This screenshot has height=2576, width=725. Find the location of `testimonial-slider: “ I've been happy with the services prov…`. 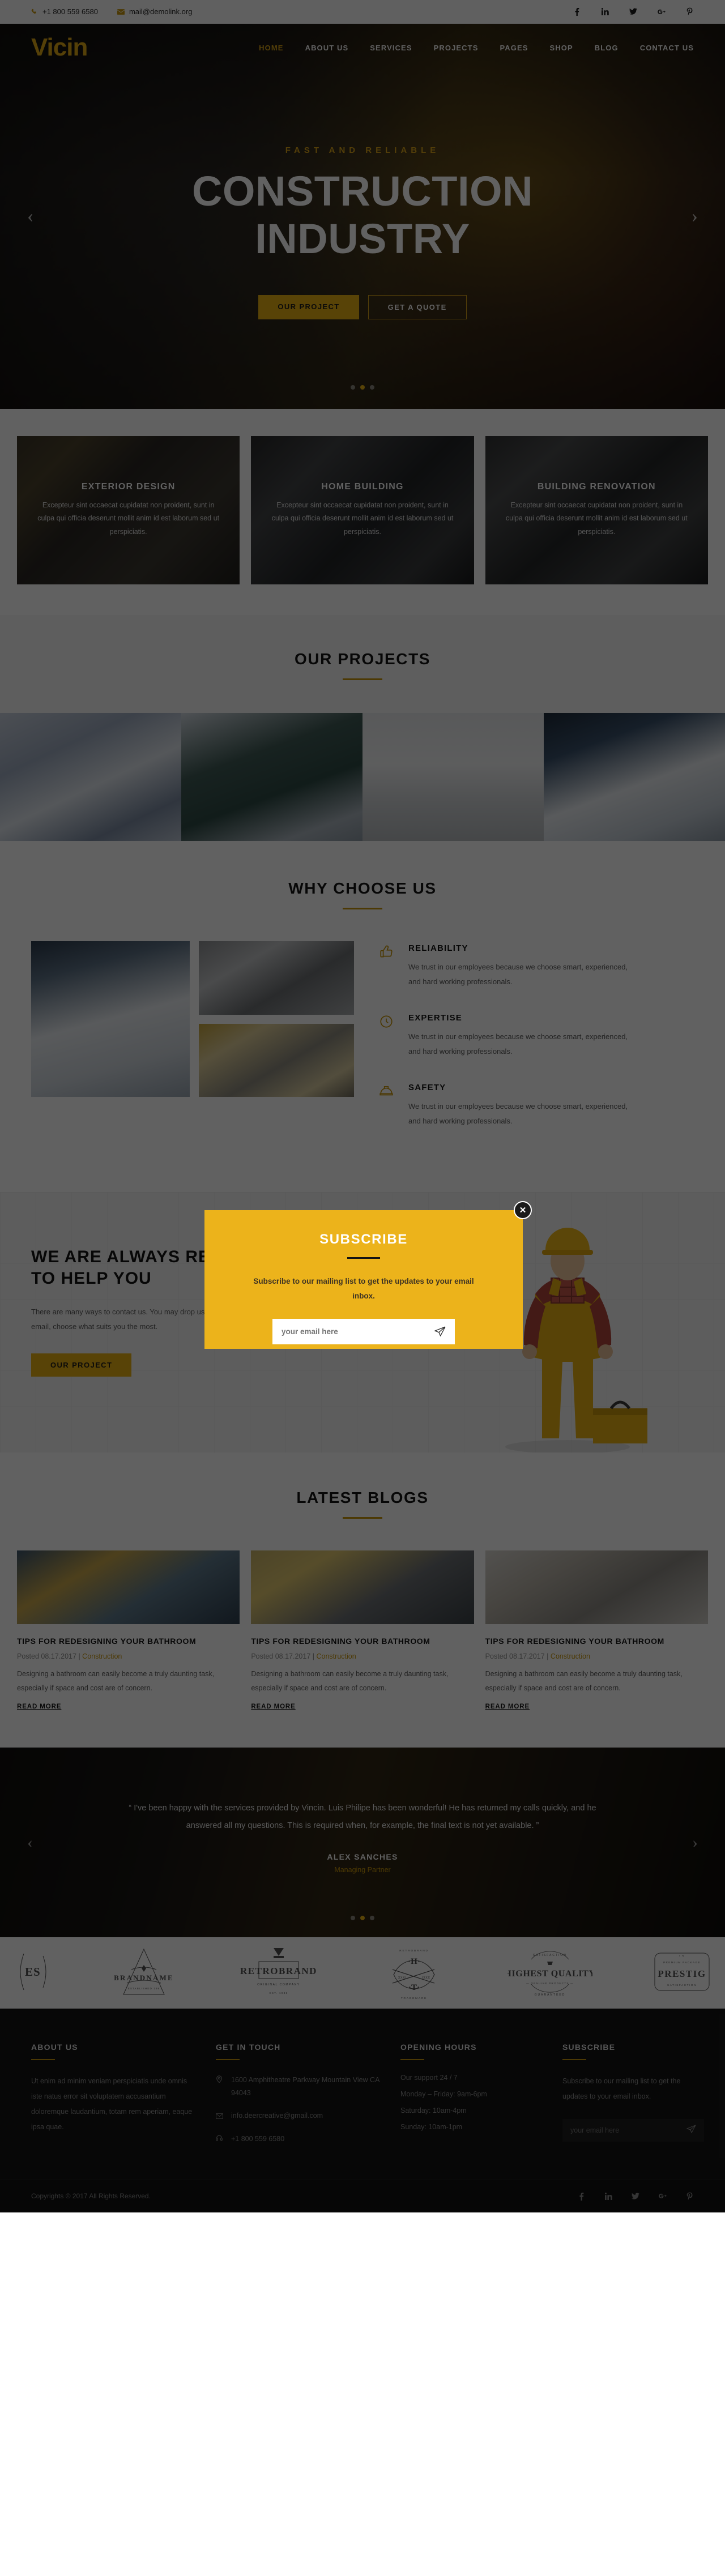

testimonial-slider: “ I've been happy with the services prov… is located at coordinates (362, 1843).